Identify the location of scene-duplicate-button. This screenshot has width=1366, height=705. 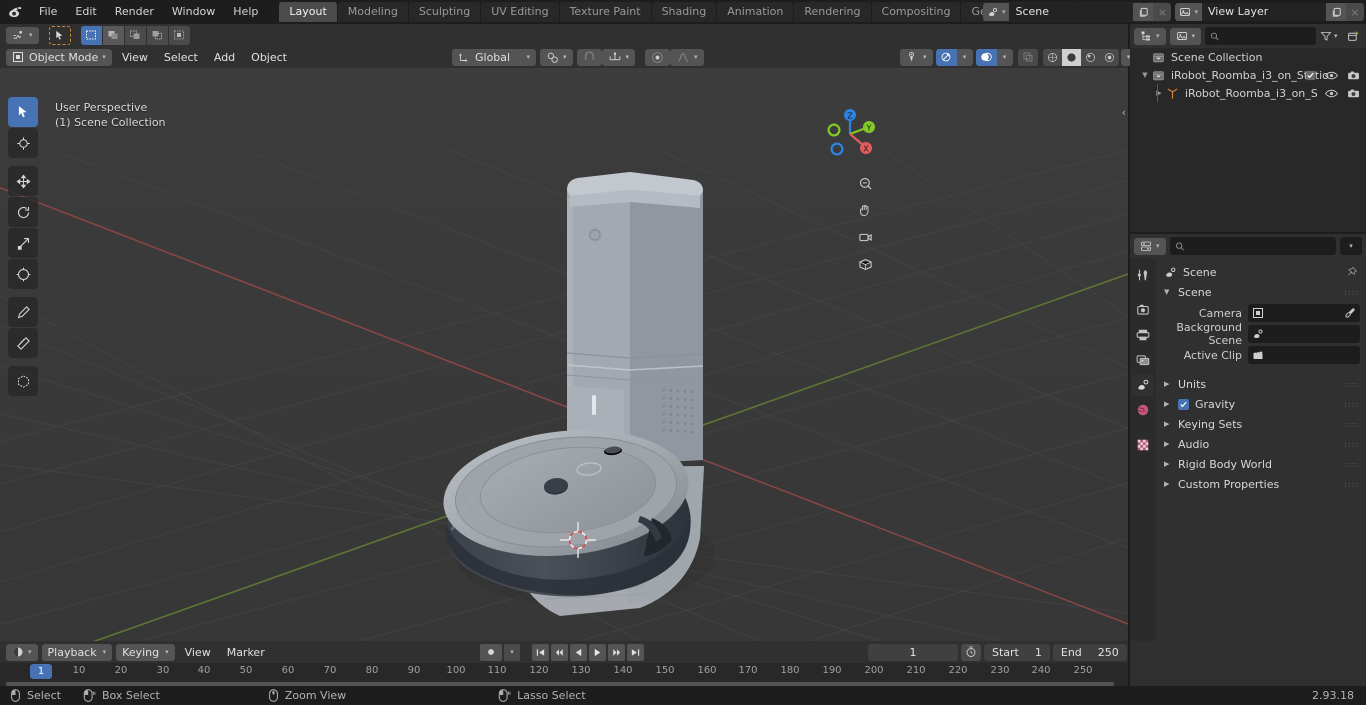
(1143, 12).